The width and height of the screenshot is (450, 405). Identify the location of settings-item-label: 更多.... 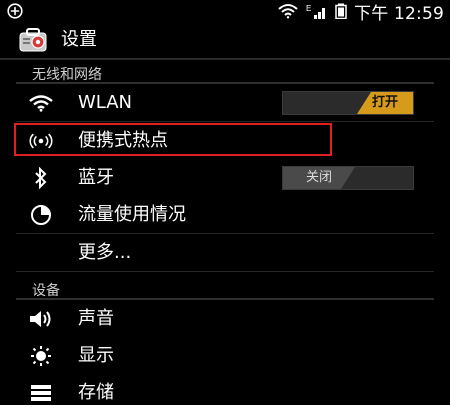
(105, 252).